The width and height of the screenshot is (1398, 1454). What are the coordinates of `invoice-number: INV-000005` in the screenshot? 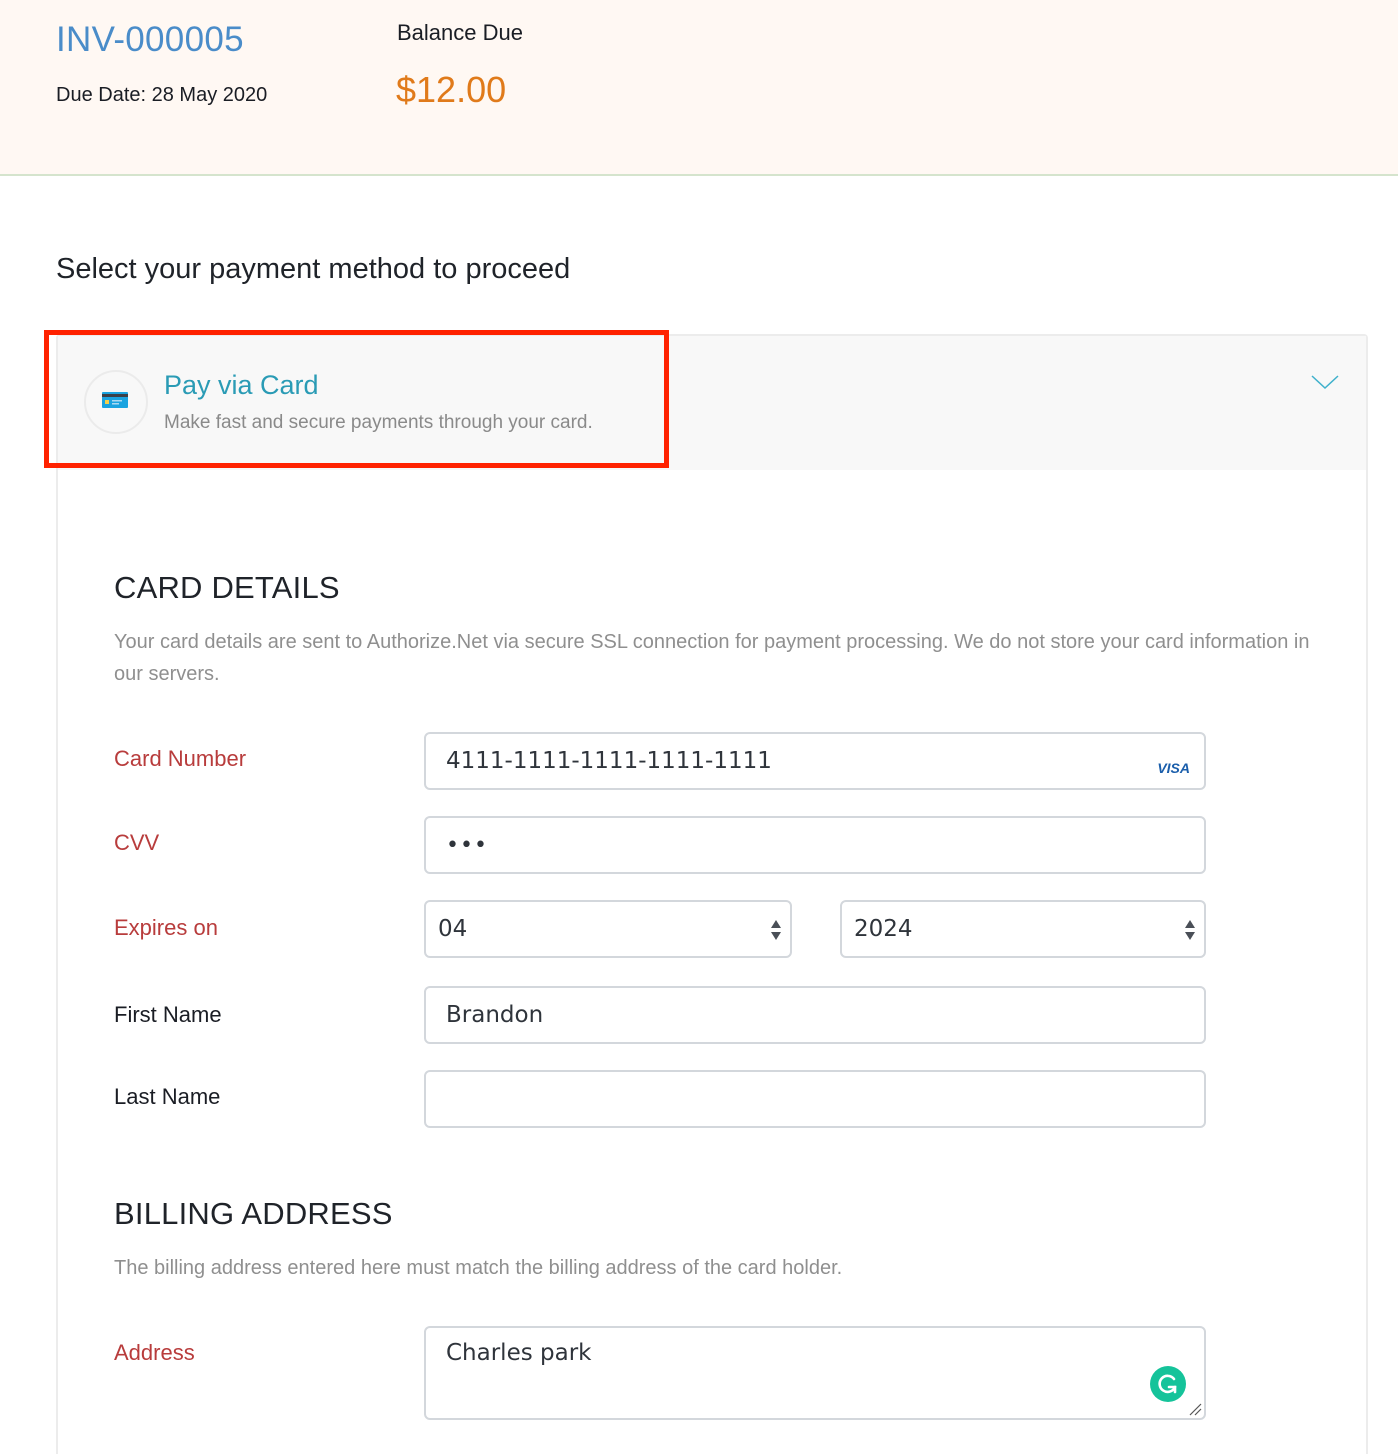 It's located at (150, 39).